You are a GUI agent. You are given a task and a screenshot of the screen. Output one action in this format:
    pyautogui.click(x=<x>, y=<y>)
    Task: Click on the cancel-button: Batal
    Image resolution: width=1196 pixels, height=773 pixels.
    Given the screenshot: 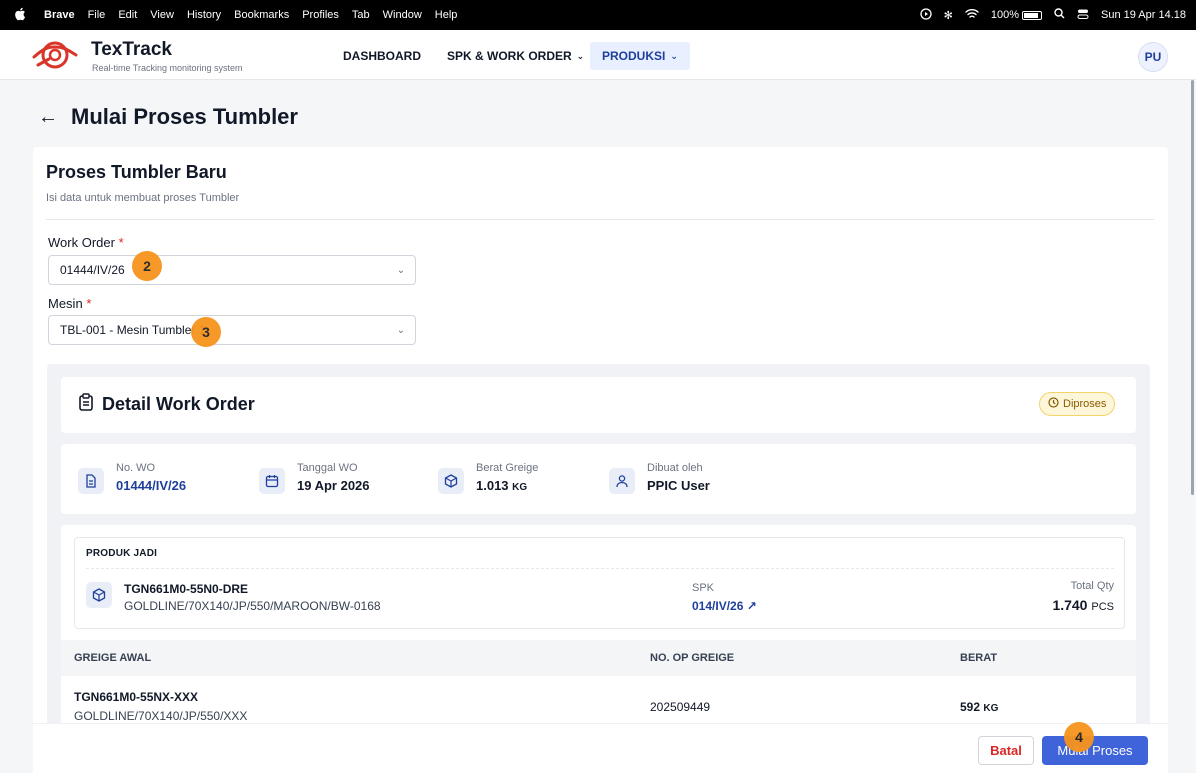 What is the action you would take?
    pyautogui.click(x=1006, y=750)
    